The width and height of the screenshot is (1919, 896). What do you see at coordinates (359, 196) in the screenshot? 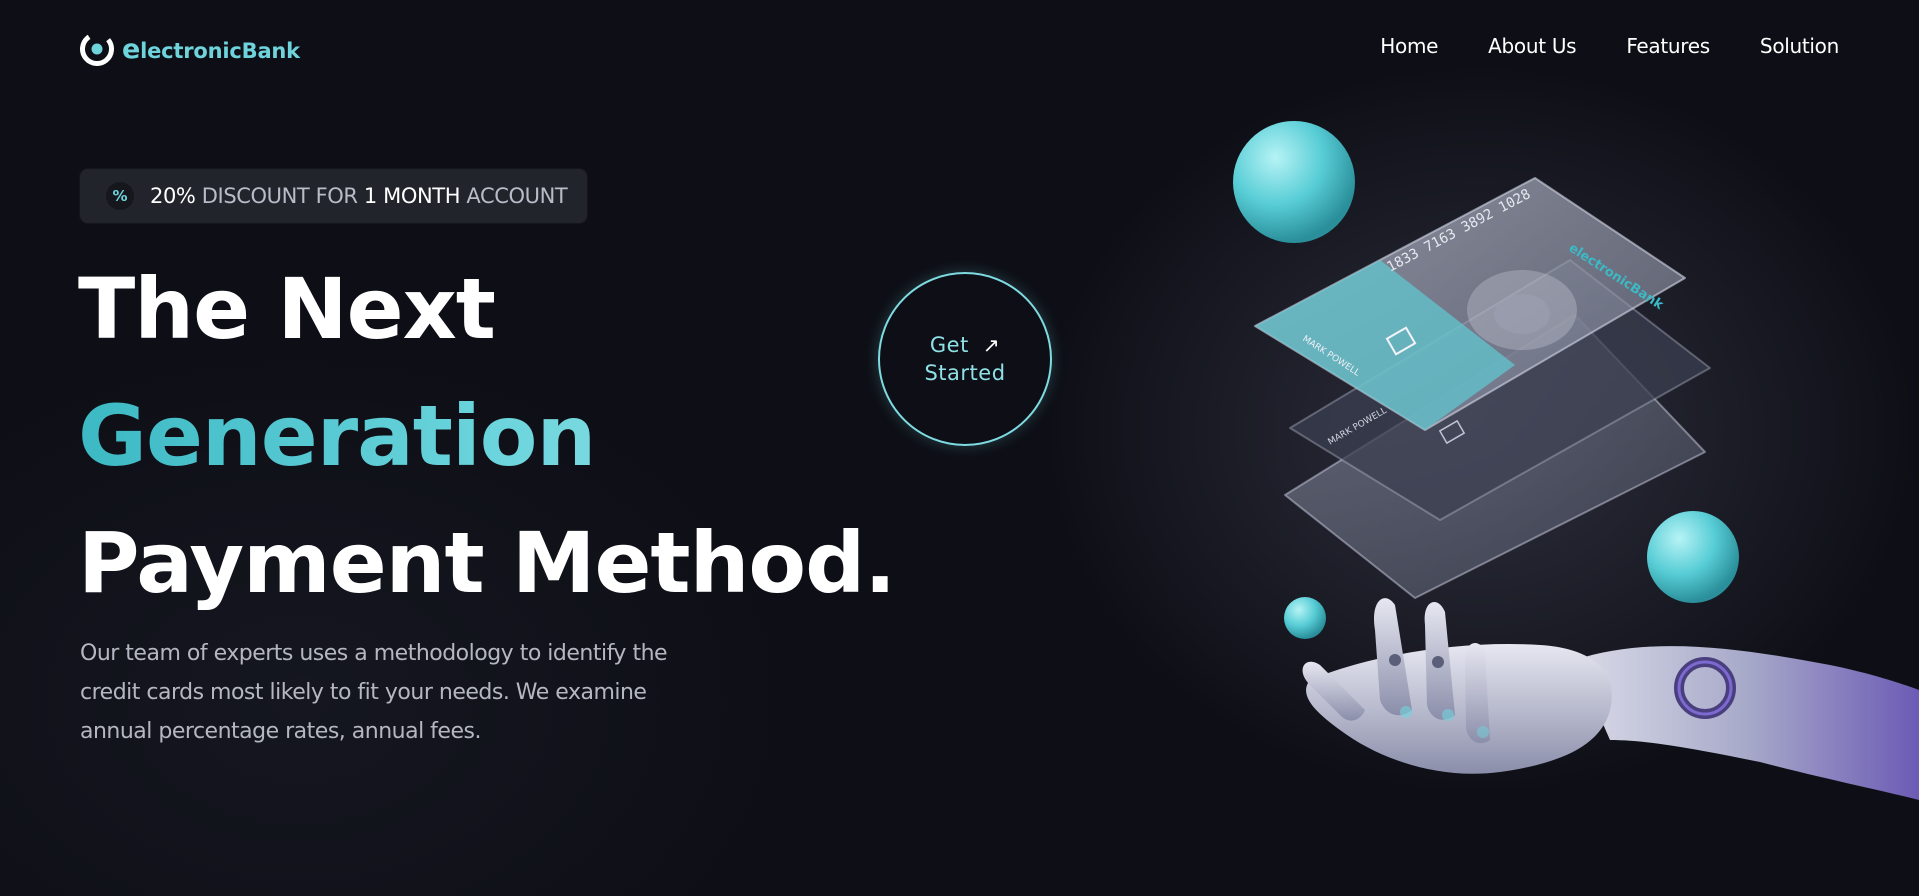
I see `discount-text: 20% DISCOUNT FOR 1 MONTH ACCOUNT` at bounding box center [359, 196].